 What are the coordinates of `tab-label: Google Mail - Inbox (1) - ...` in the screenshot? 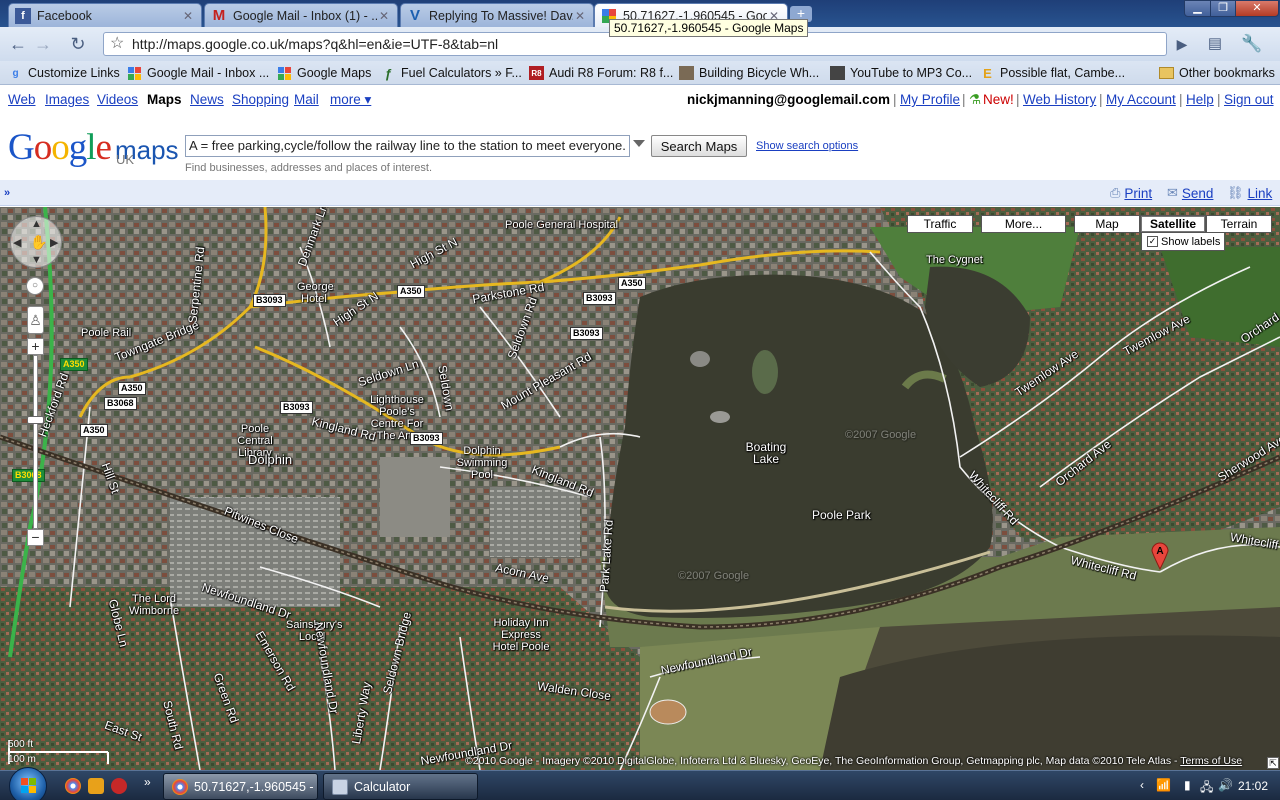 It's located at (305, 15).